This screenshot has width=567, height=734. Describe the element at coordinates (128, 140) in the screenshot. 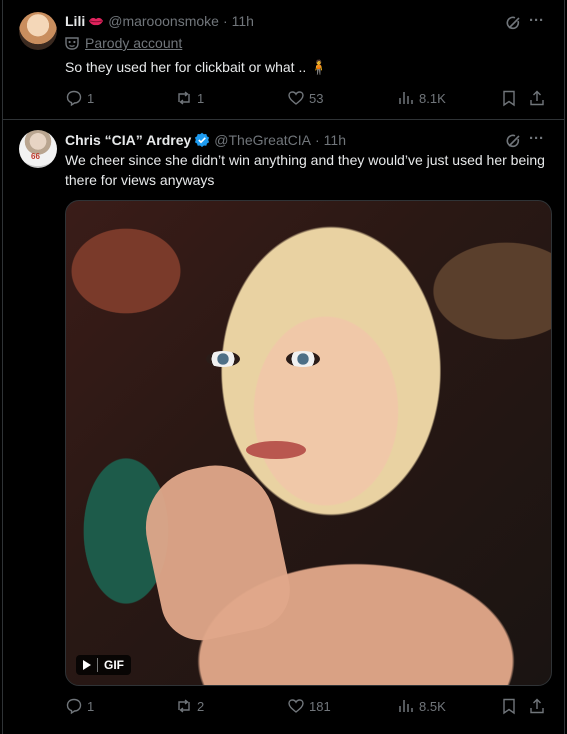

I see `display-name: Chris “CIA” Ardrey` at that location.